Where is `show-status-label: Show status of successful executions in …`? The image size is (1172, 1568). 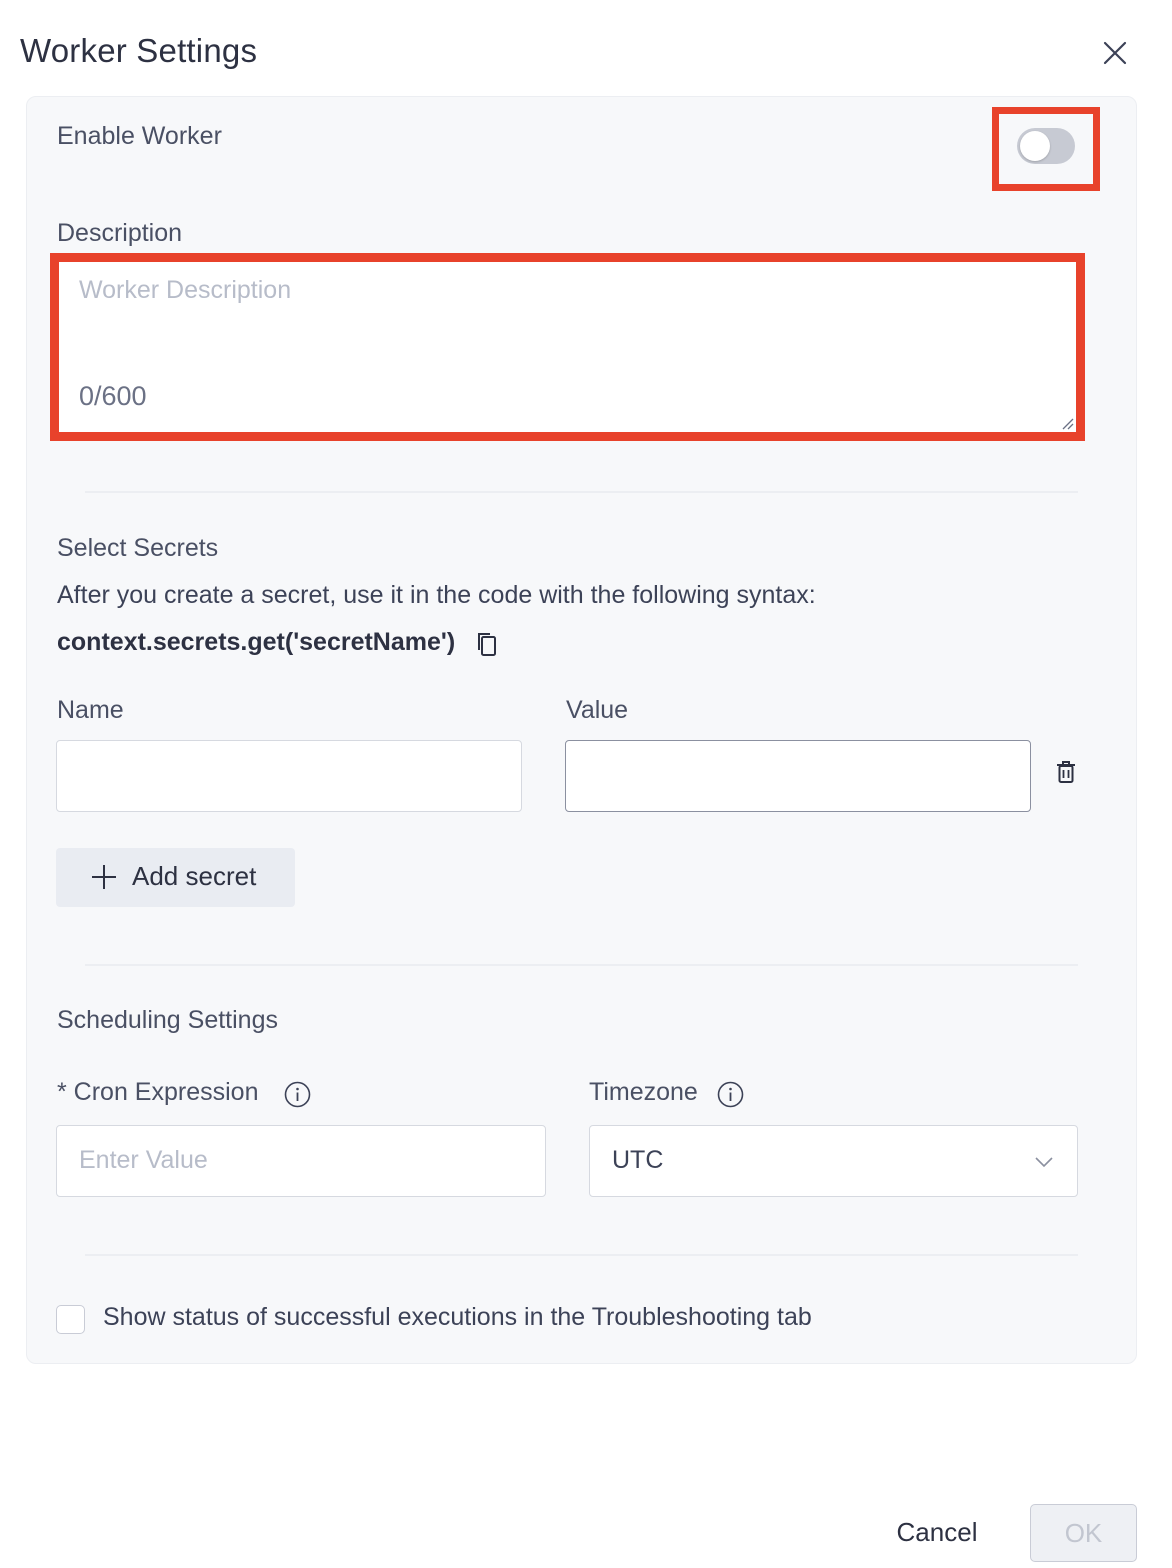 show-status-label: Show status of successful executions in … is located at coordinates (457, 1317).